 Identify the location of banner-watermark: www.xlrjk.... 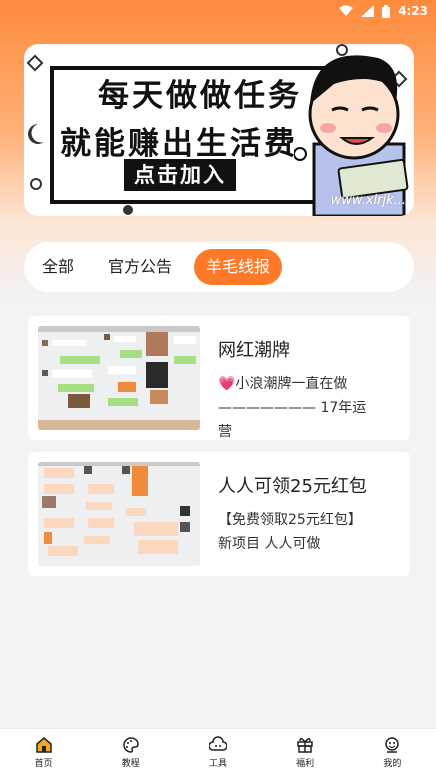
(368, 200).